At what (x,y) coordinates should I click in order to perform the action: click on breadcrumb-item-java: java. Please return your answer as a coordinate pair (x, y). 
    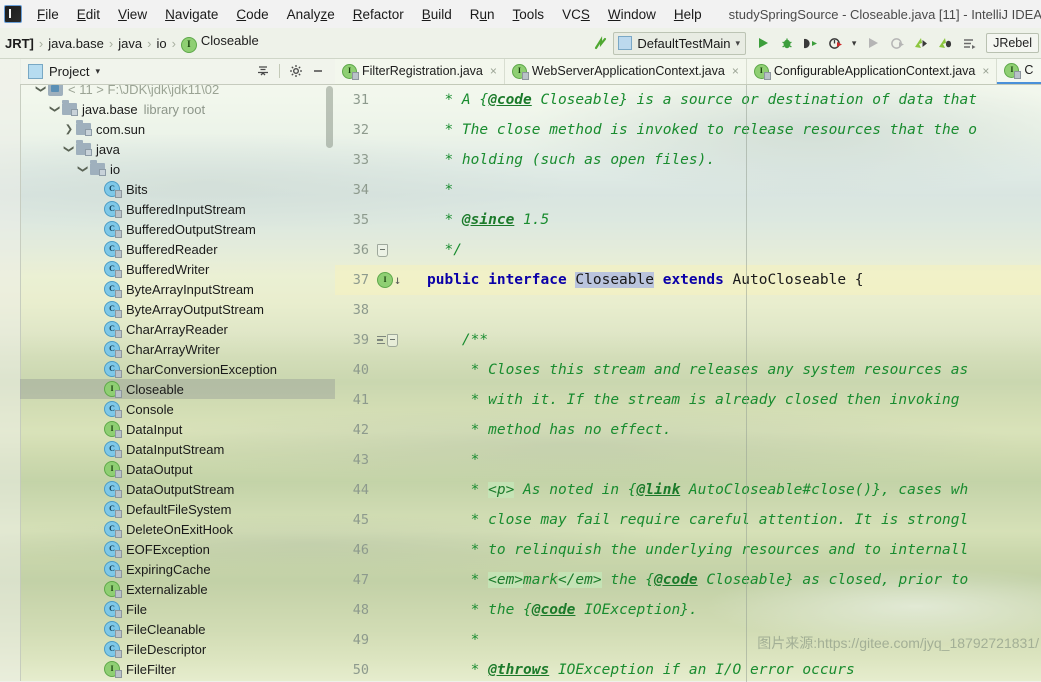
    Looking at the image, I should click on (130, 43).